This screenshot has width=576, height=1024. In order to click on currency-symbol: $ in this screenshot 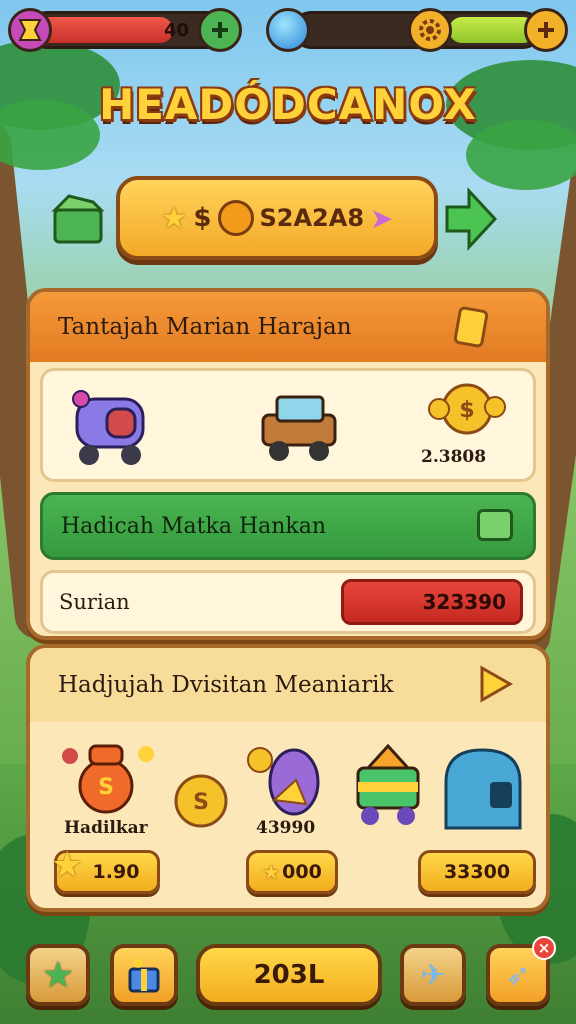, I will do `click(202, 218)`.